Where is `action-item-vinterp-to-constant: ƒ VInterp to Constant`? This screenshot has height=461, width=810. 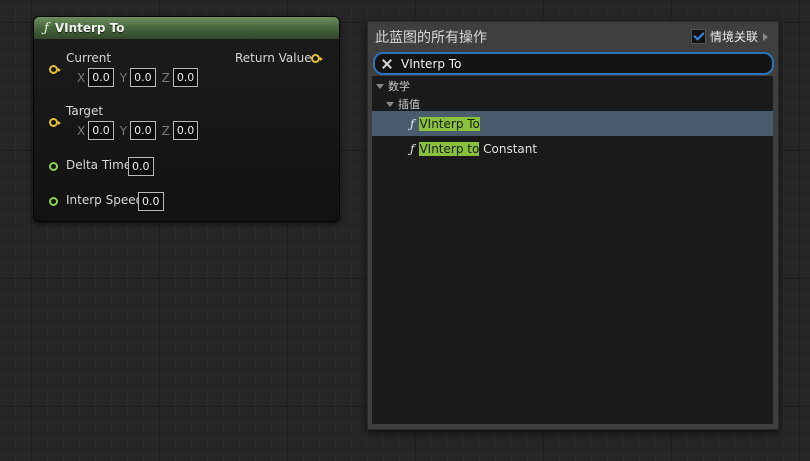 action-item-vinterp-to-constant: ƒ VInterp to Constant is located at coordinates (572, 148).